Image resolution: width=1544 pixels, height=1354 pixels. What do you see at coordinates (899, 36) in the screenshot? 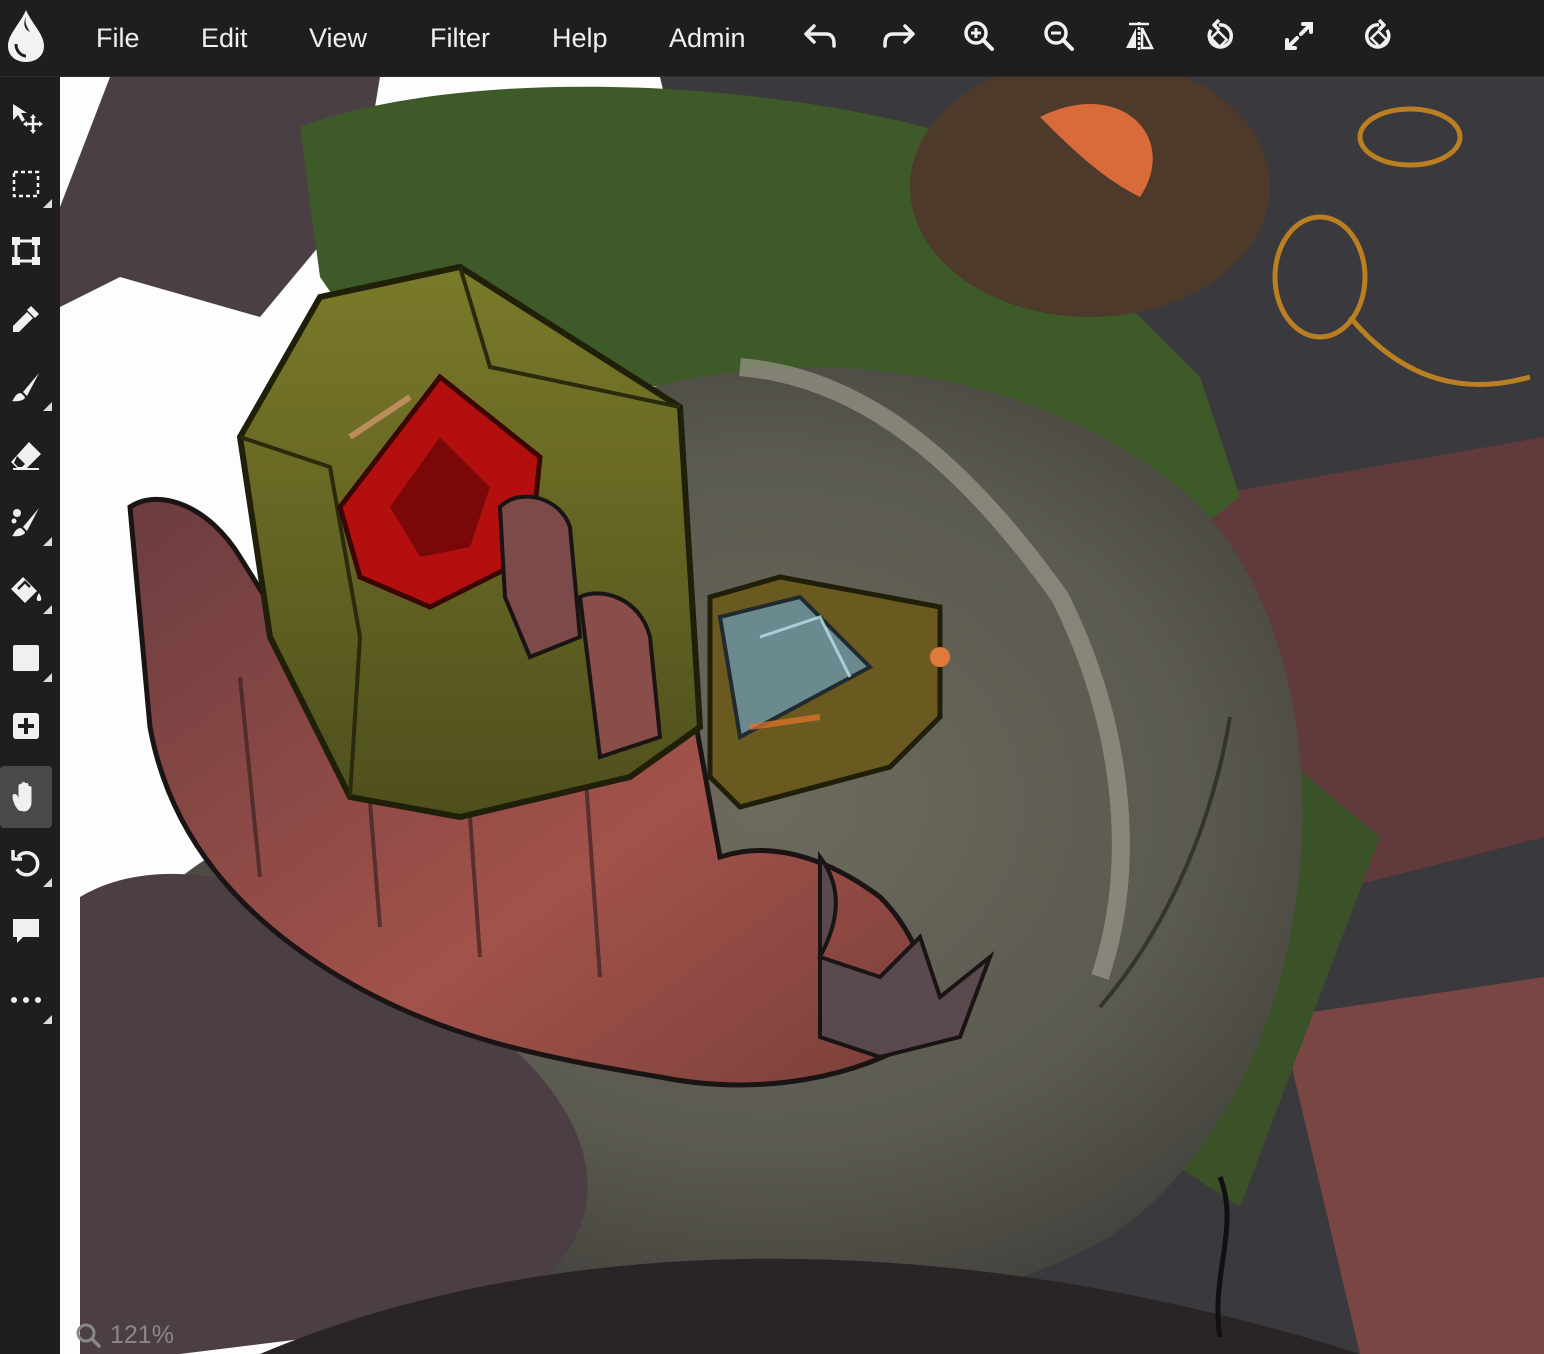
I see `redo-icon` at bounding box center [899, 36].